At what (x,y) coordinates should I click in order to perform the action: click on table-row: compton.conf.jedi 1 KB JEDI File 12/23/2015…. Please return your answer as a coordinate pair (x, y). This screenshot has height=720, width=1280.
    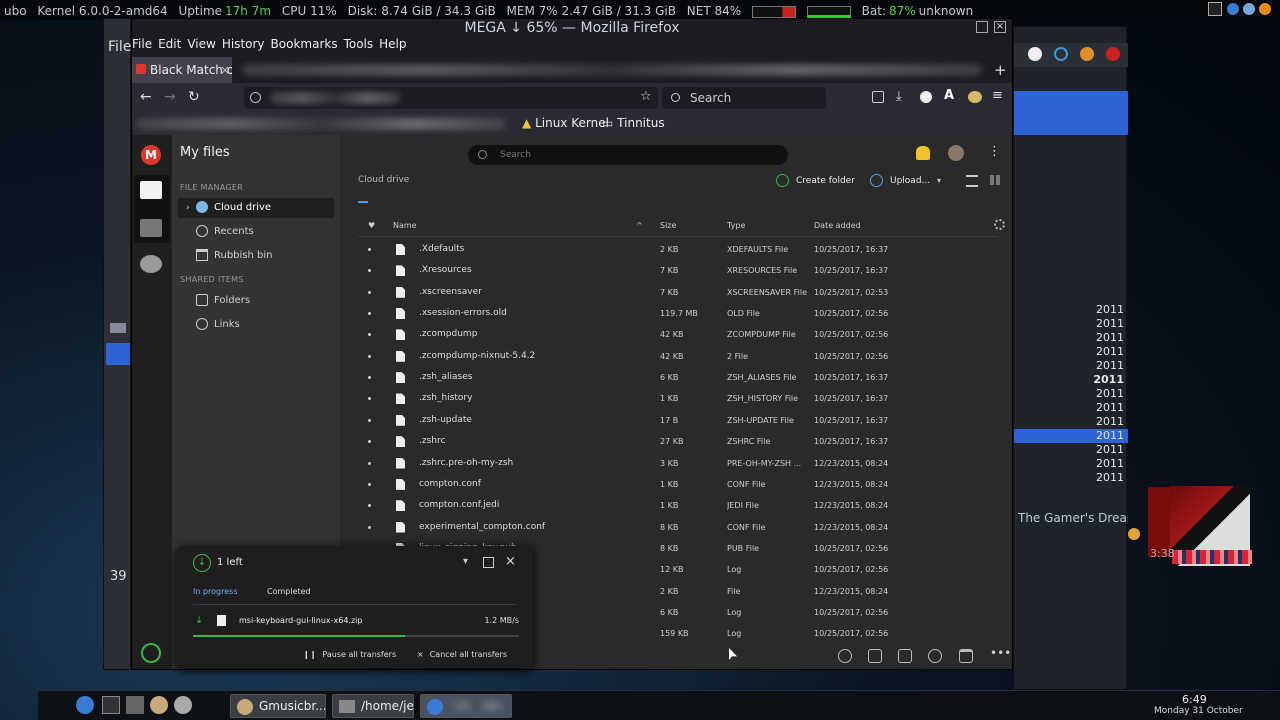
    Looking at the image, I should click on (676, 505).